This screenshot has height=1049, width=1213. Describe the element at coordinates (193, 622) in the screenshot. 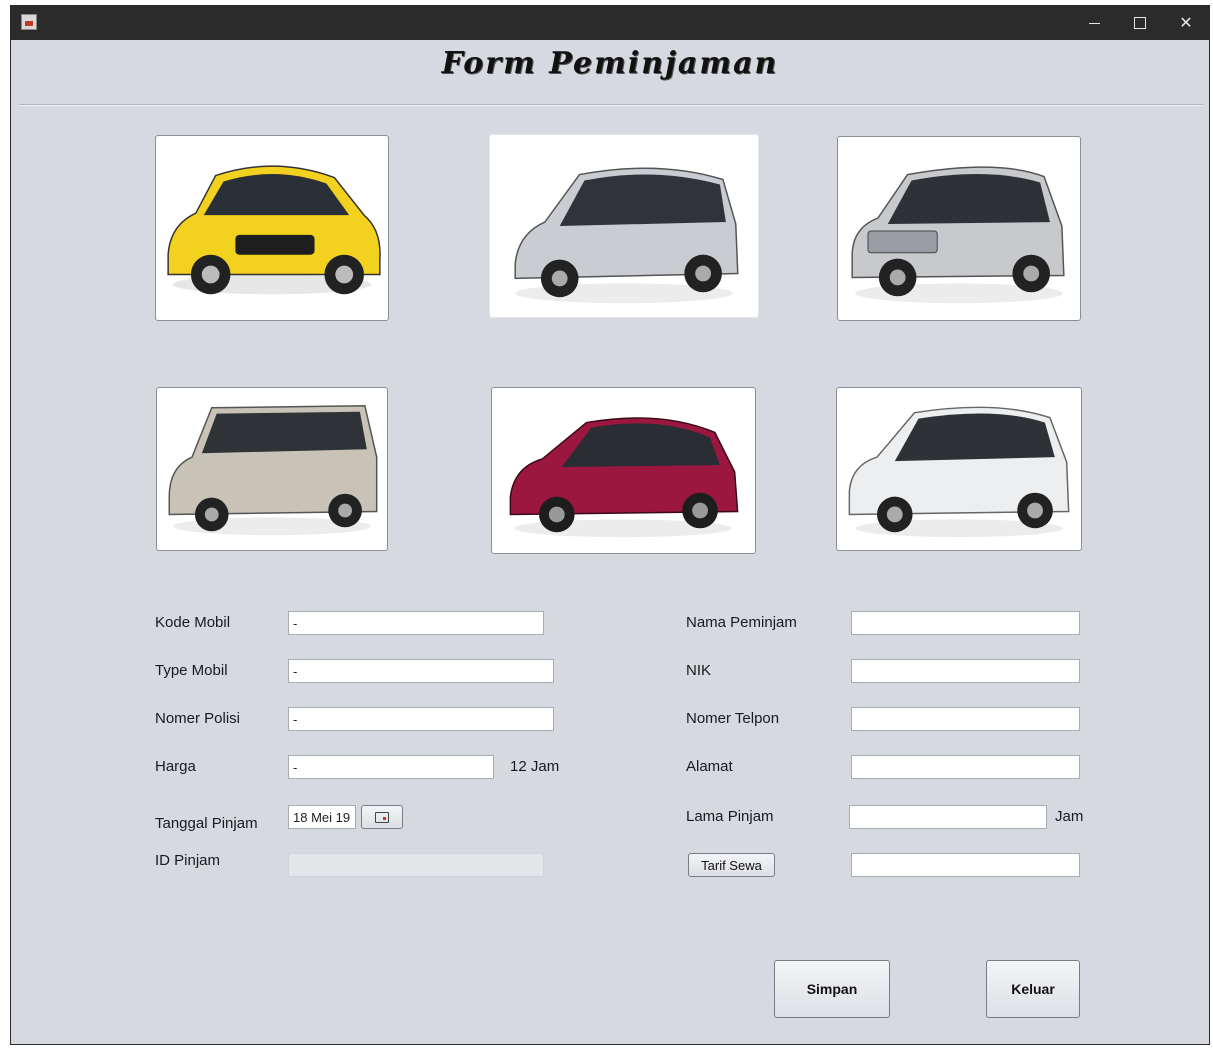

I see `kode-mobil-label: Kode Mobil` at that location.